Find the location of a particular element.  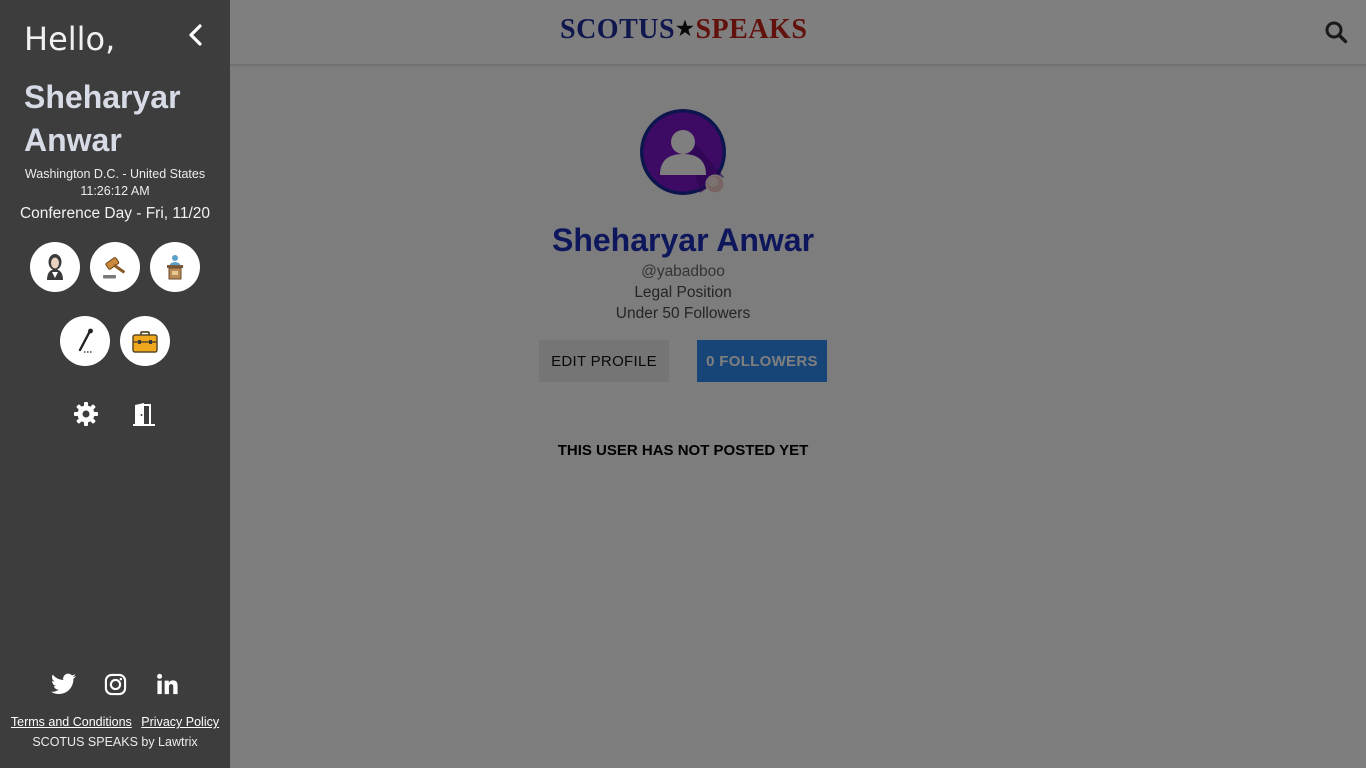

settings-button is located at coordinates (86, 414).